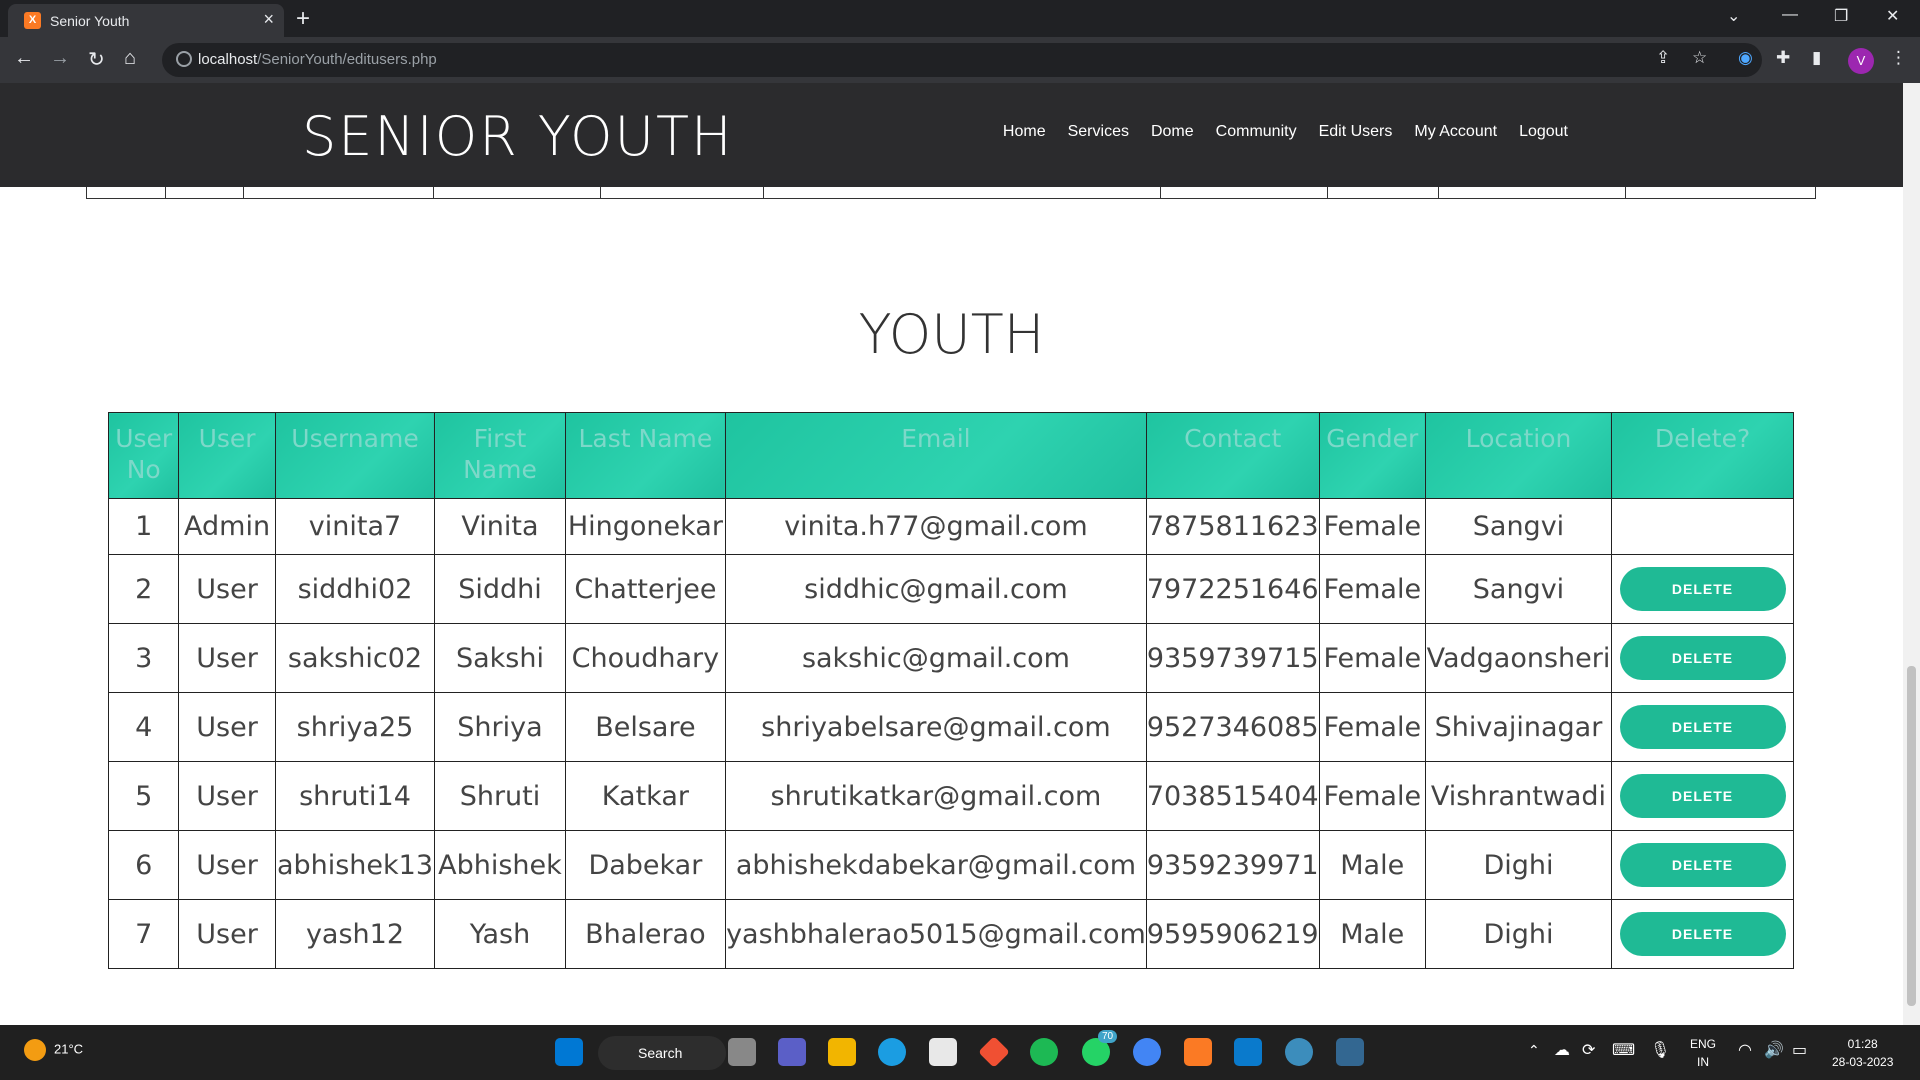 The image size is (1920, 1080). What do you see at coordinates (24, 58) in the screenshot?
I see `back-icon: ←` at bounding box center [24, 58].